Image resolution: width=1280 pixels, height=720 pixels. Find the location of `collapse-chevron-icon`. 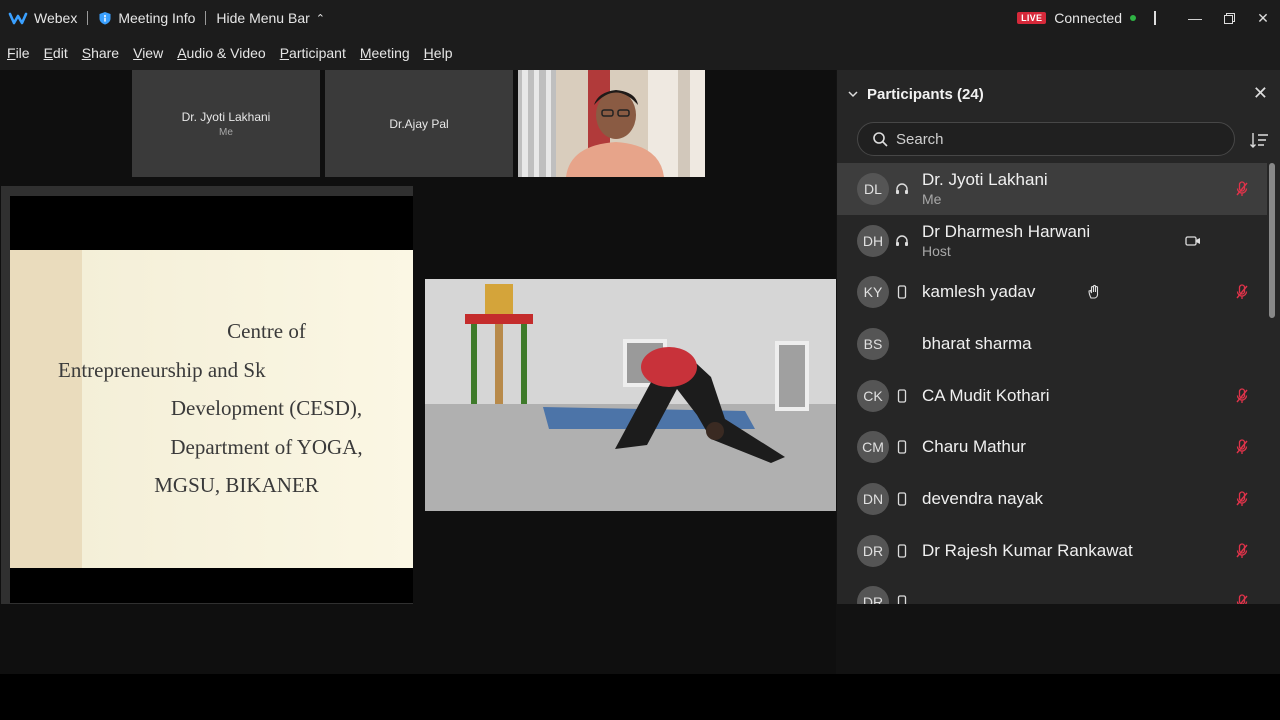

collapse-chevron-icon is located at coordinates (853, 94).